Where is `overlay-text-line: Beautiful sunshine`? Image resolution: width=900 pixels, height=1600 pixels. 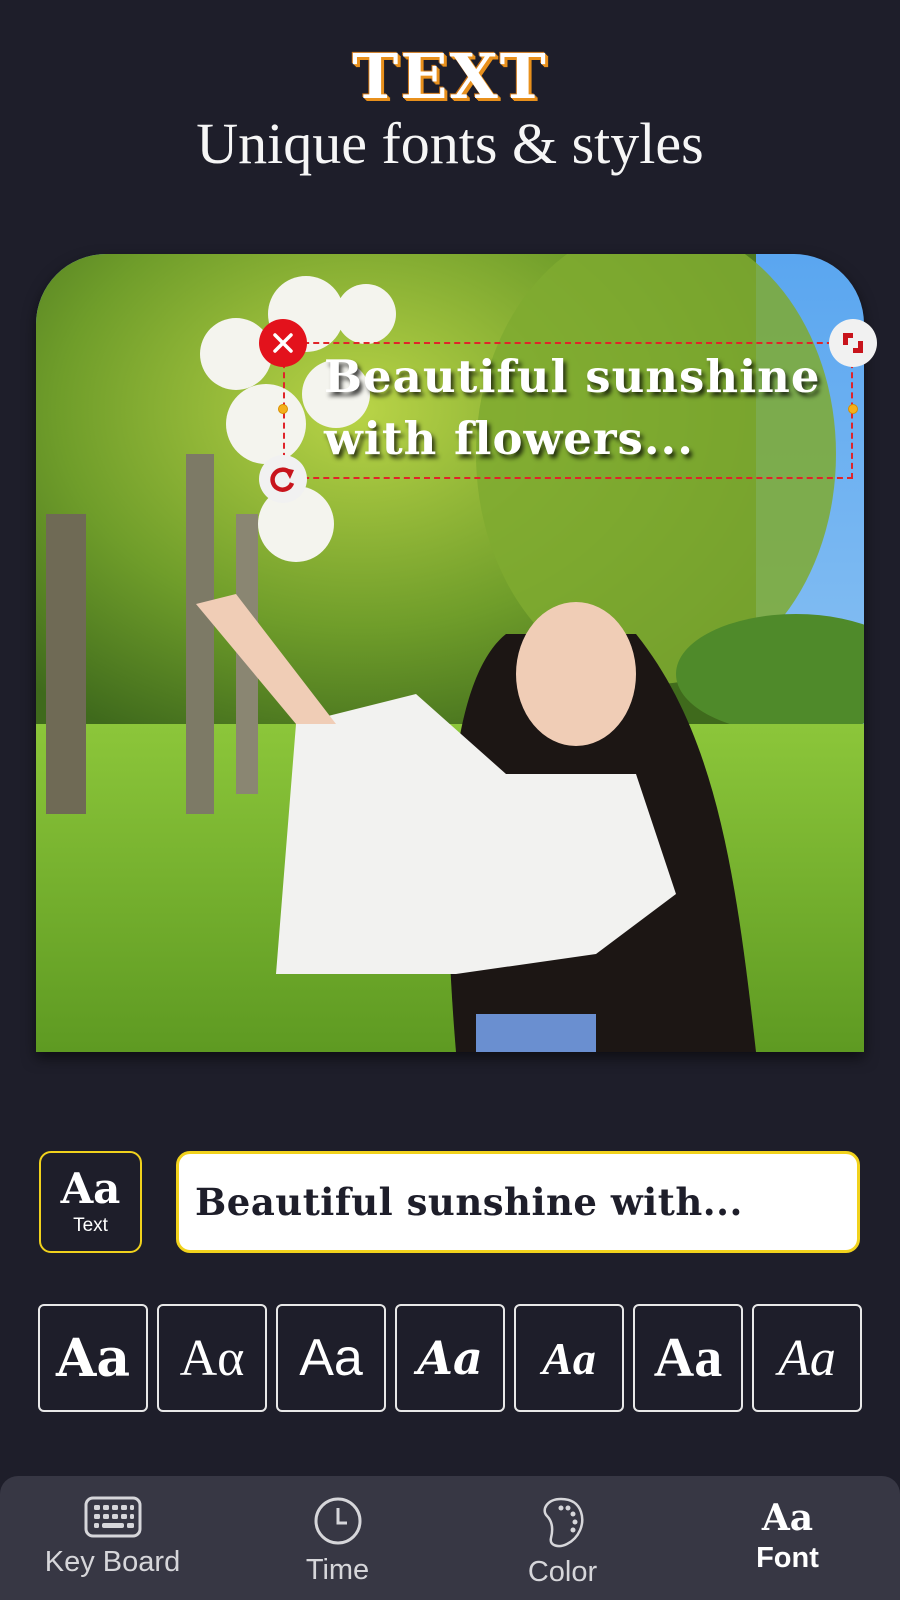 overlay-text-line: Beautiful sunshine is located at coordinates (572, 376).